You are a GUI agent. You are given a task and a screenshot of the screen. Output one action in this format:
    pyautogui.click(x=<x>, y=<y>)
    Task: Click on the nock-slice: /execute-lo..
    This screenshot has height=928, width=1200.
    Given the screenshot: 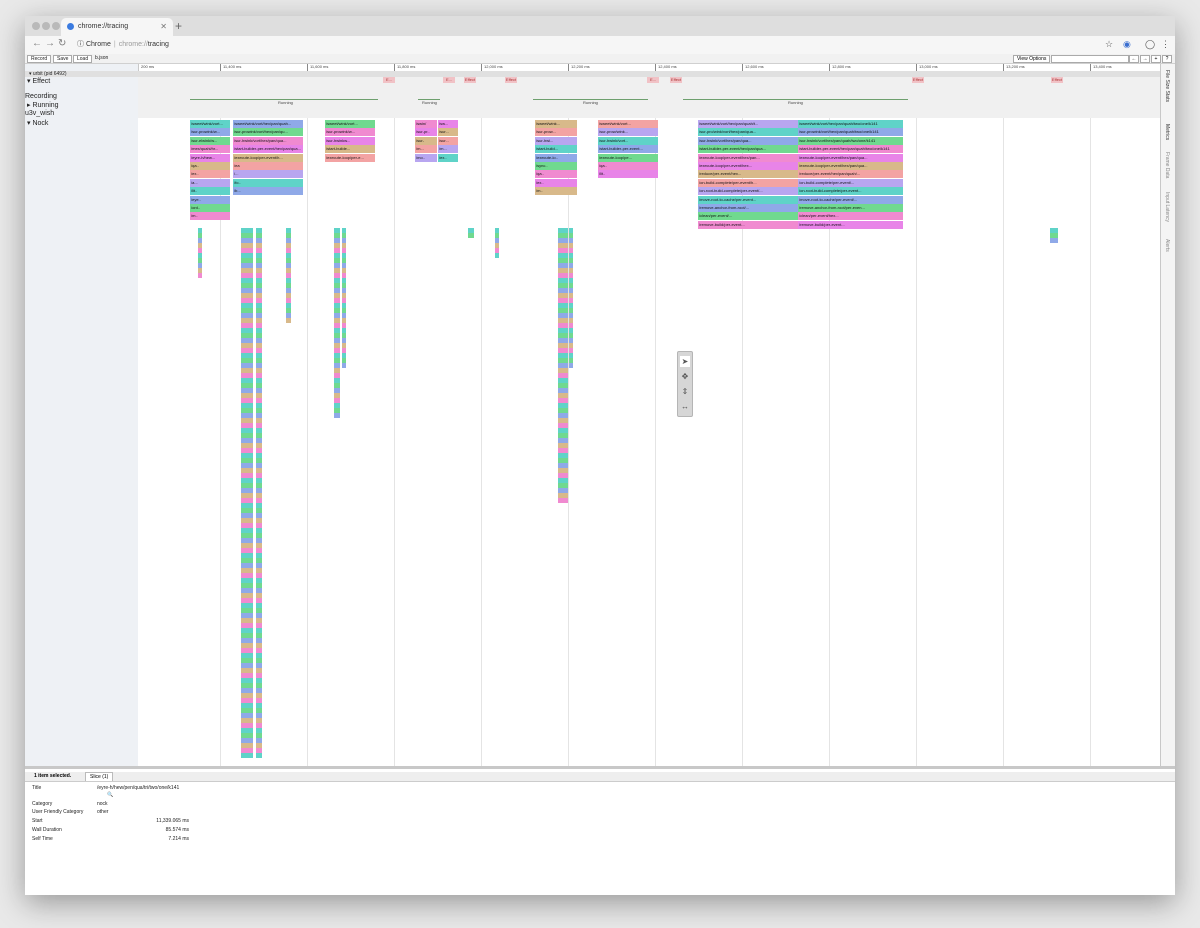 What is the action you would take?
    pyautogui.click(x=556, y=157)
    